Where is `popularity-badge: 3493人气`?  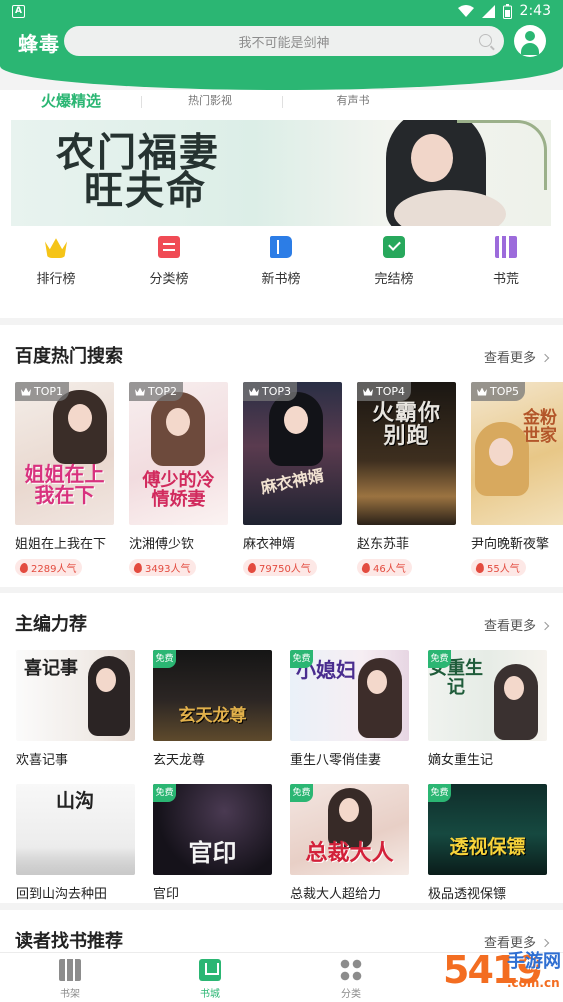 popularity-badge: 3493人气 is located at coordinates (163, 567).